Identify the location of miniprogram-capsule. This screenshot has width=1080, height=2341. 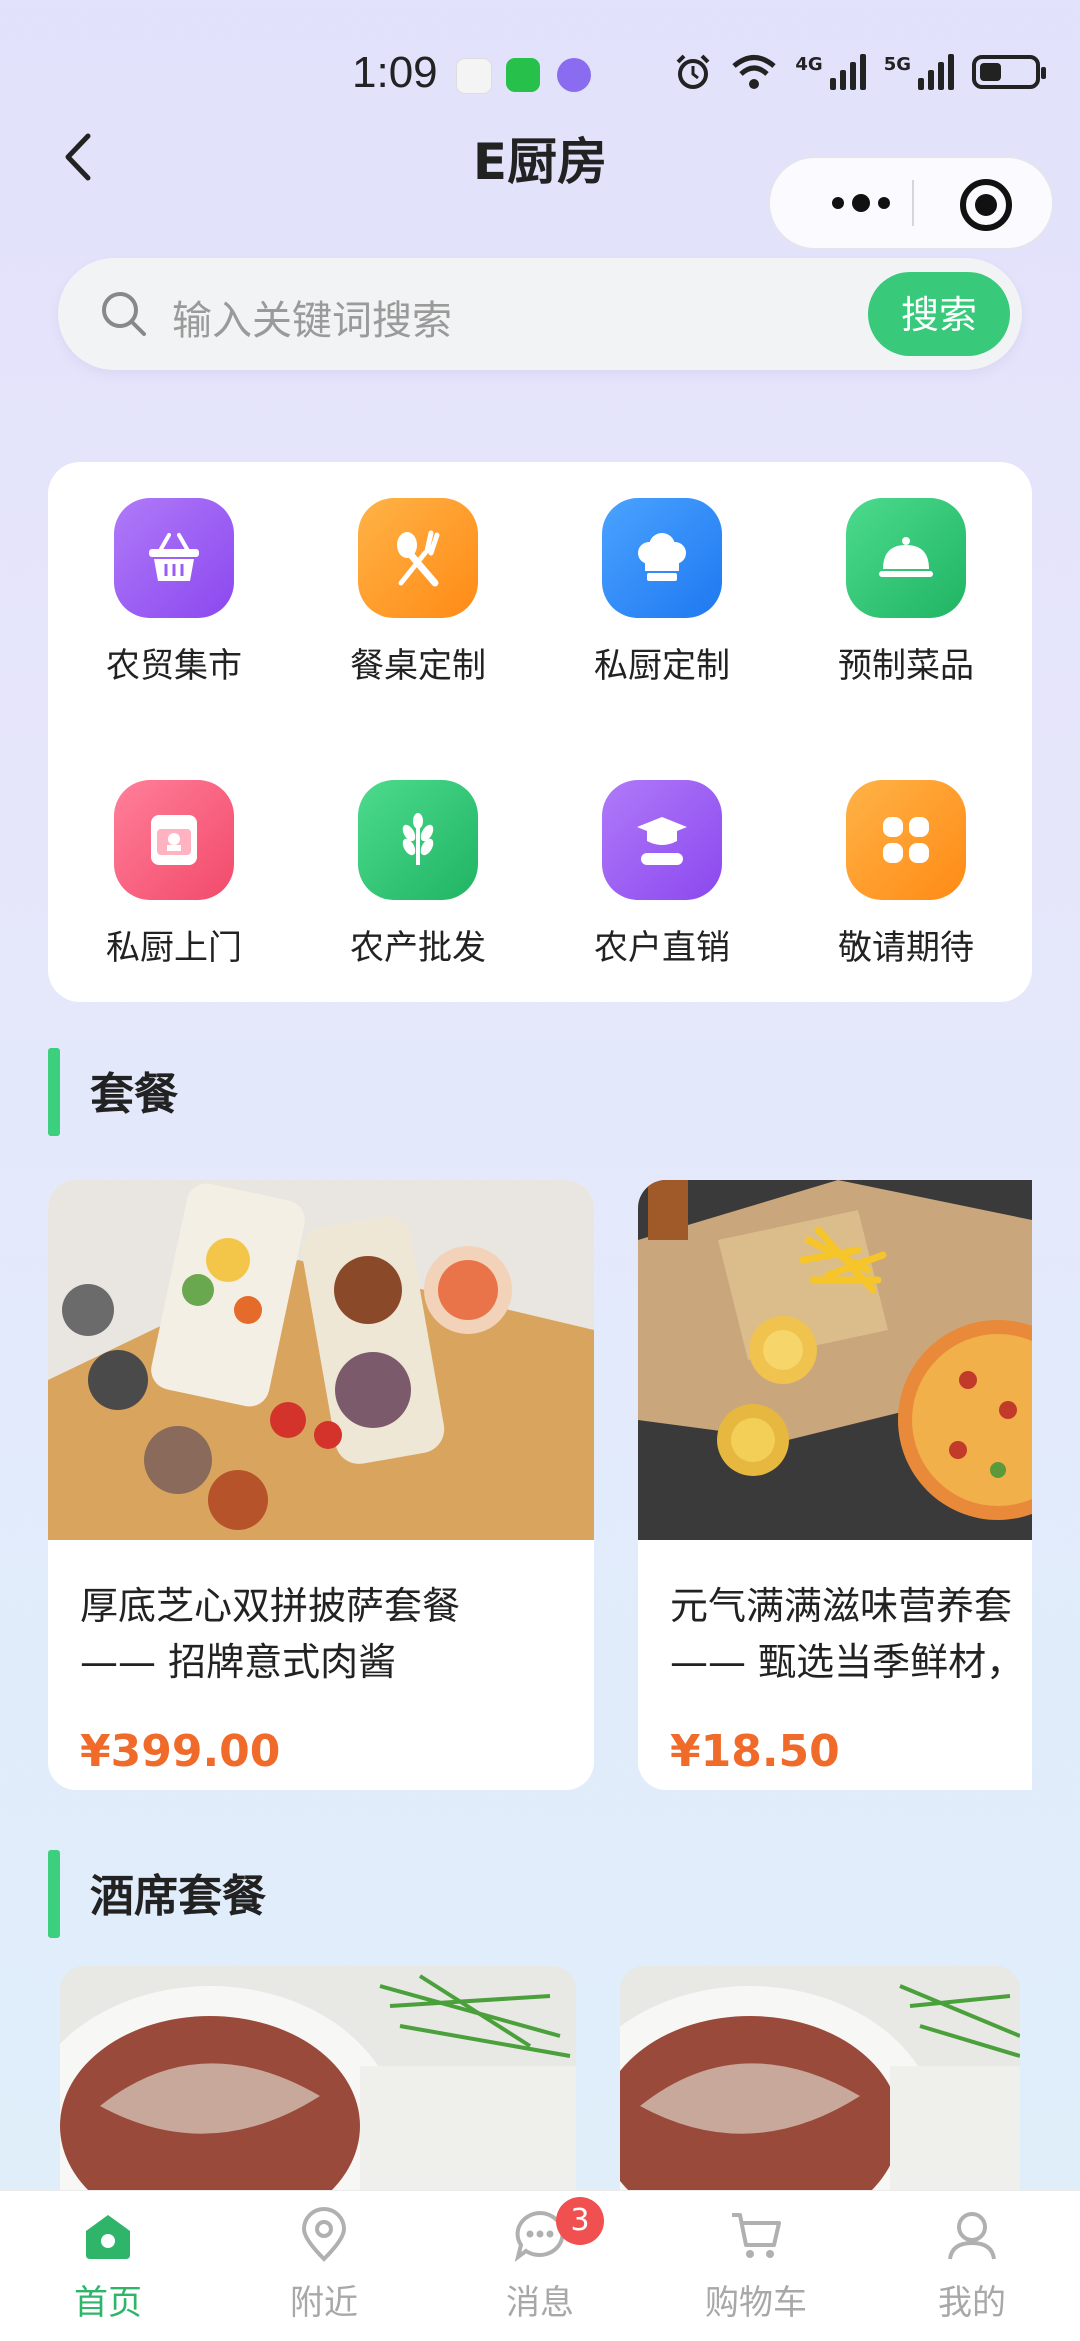
(911, 203).